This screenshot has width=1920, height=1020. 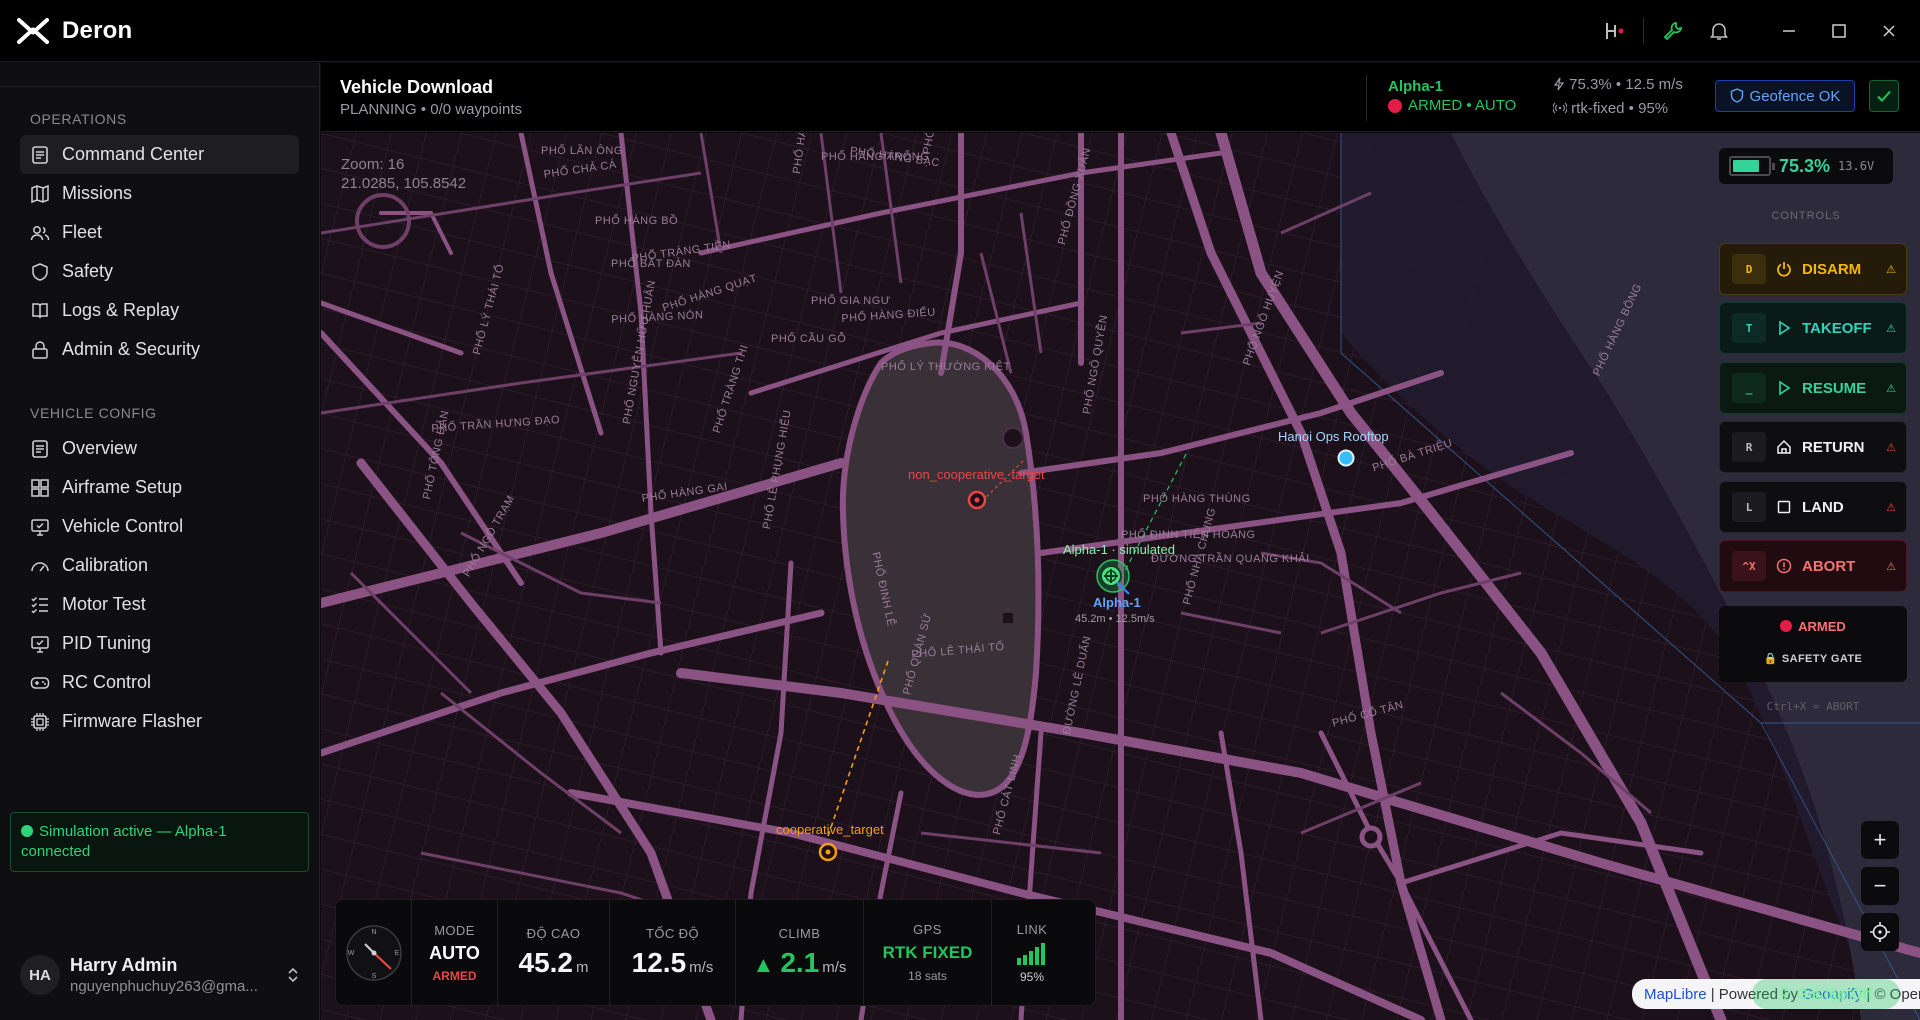 I want to click on vehicle-state-text: ARMED • AUTO, so click(x=1462, y=105).